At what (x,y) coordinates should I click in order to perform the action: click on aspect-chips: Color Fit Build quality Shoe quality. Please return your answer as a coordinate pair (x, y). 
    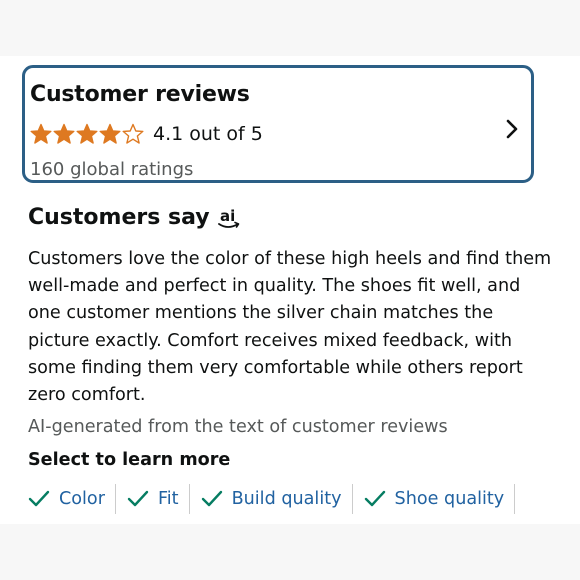
    Looking at the image, I should click on (272, 499).